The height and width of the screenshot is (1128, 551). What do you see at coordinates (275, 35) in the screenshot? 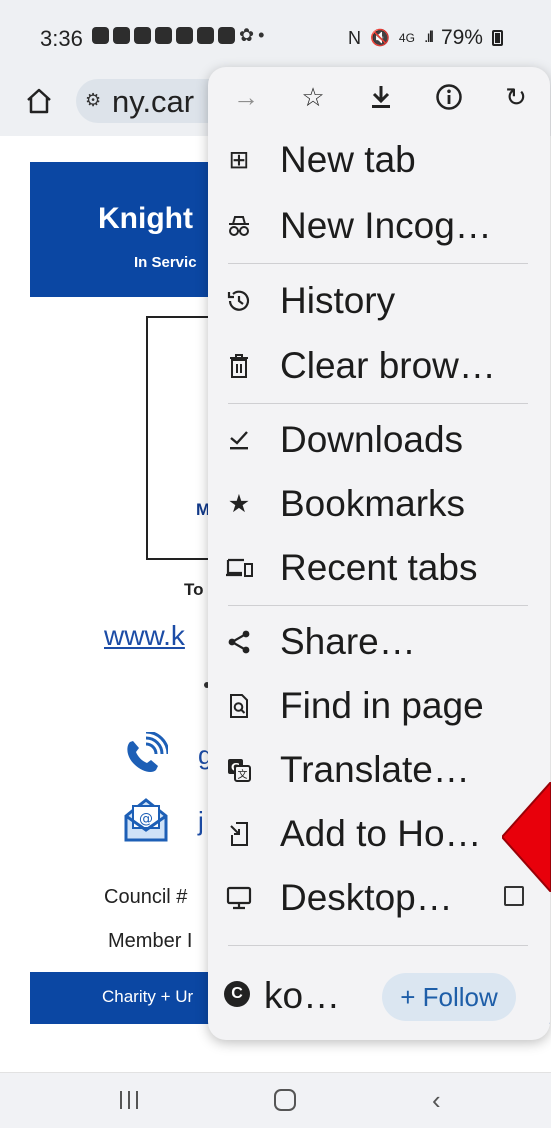
I see `status-bar: 3:36 ✿ • N 🔇 4G .ıll 79%` at bounding box center [275, 35].